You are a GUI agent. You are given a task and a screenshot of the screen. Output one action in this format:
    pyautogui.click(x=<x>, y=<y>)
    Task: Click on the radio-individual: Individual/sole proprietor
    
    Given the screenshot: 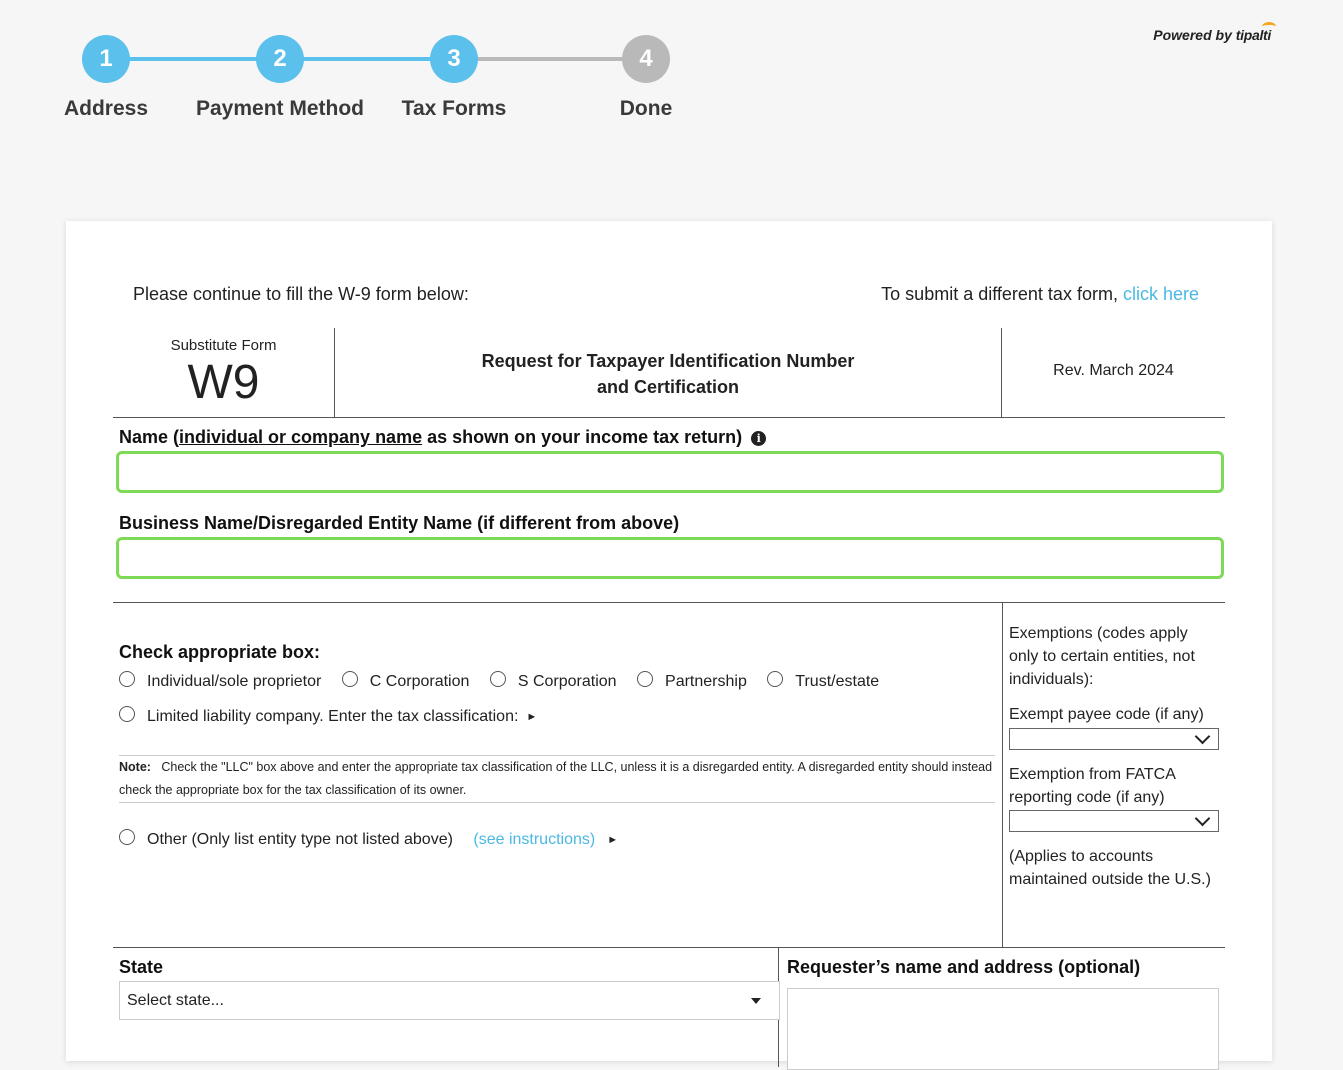 What is the action you would take?
    pyautogui.click(x=220, y=681)
    